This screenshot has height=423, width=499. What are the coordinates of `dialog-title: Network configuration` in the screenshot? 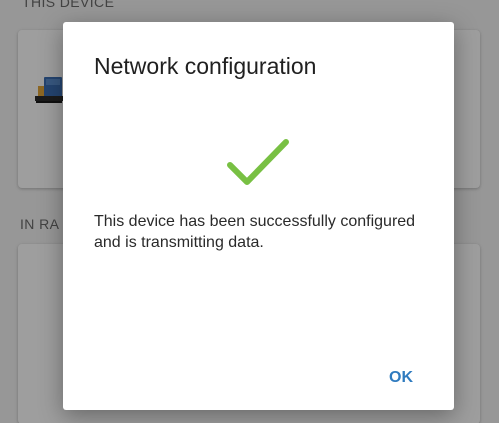 It's located at (205, 66).